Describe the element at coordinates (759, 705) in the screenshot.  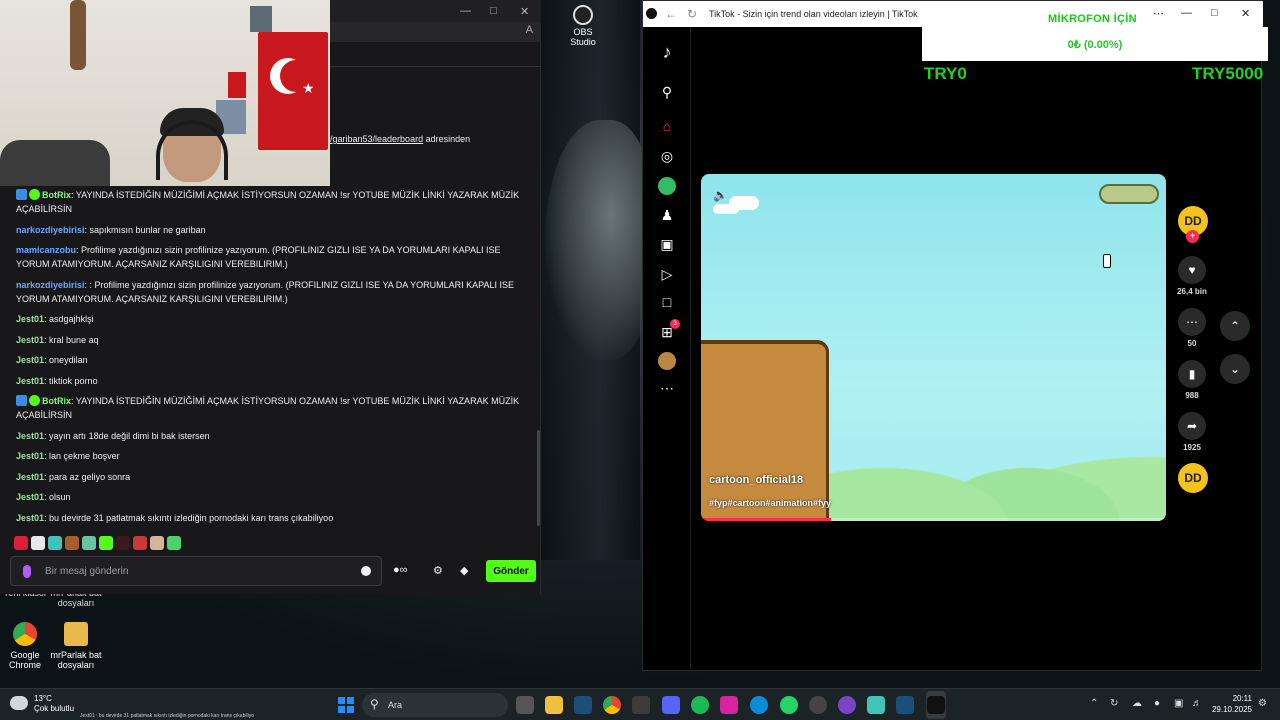
I see `edge-icon` at that location.